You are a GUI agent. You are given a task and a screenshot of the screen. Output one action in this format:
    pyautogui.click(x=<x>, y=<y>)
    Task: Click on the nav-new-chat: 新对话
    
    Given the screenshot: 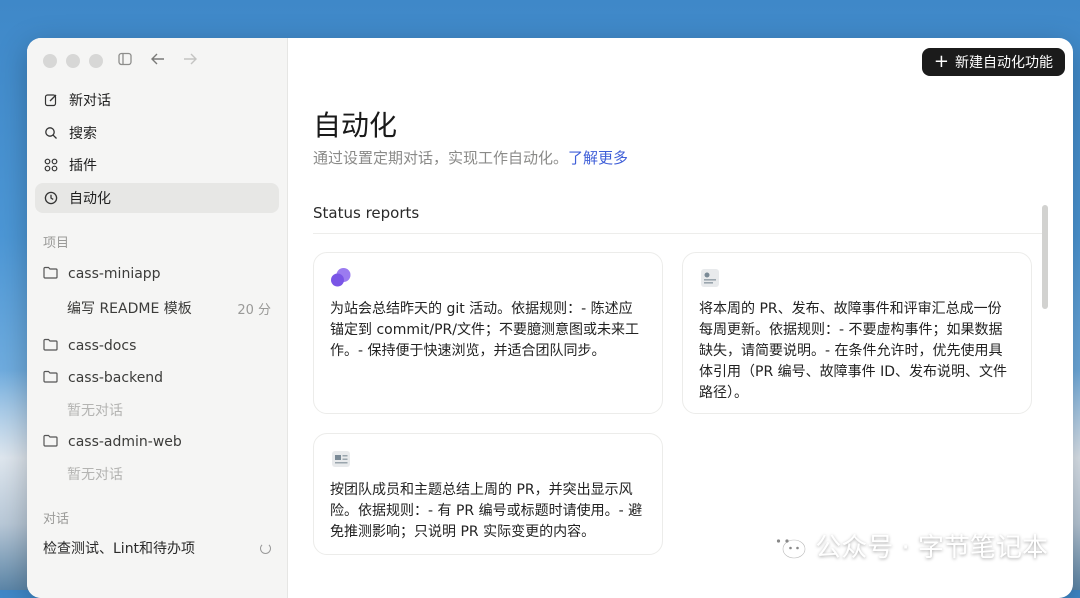 What is the action you would take?
    pyautogui.click(x=157, y=100)
    